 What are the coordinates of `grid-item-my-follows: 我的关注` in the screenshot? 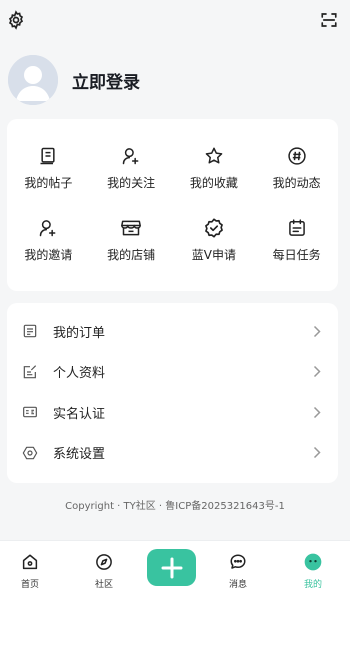 It's located at (131, 171).